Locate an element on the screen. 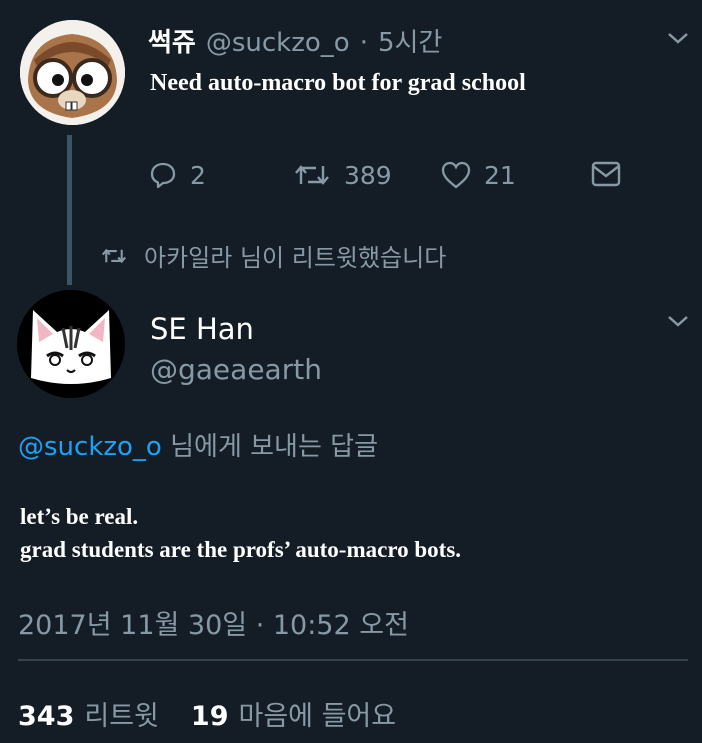 This screenshot has width=702, height=743. reply-bubble-icon is located at coordinates (163, 175).